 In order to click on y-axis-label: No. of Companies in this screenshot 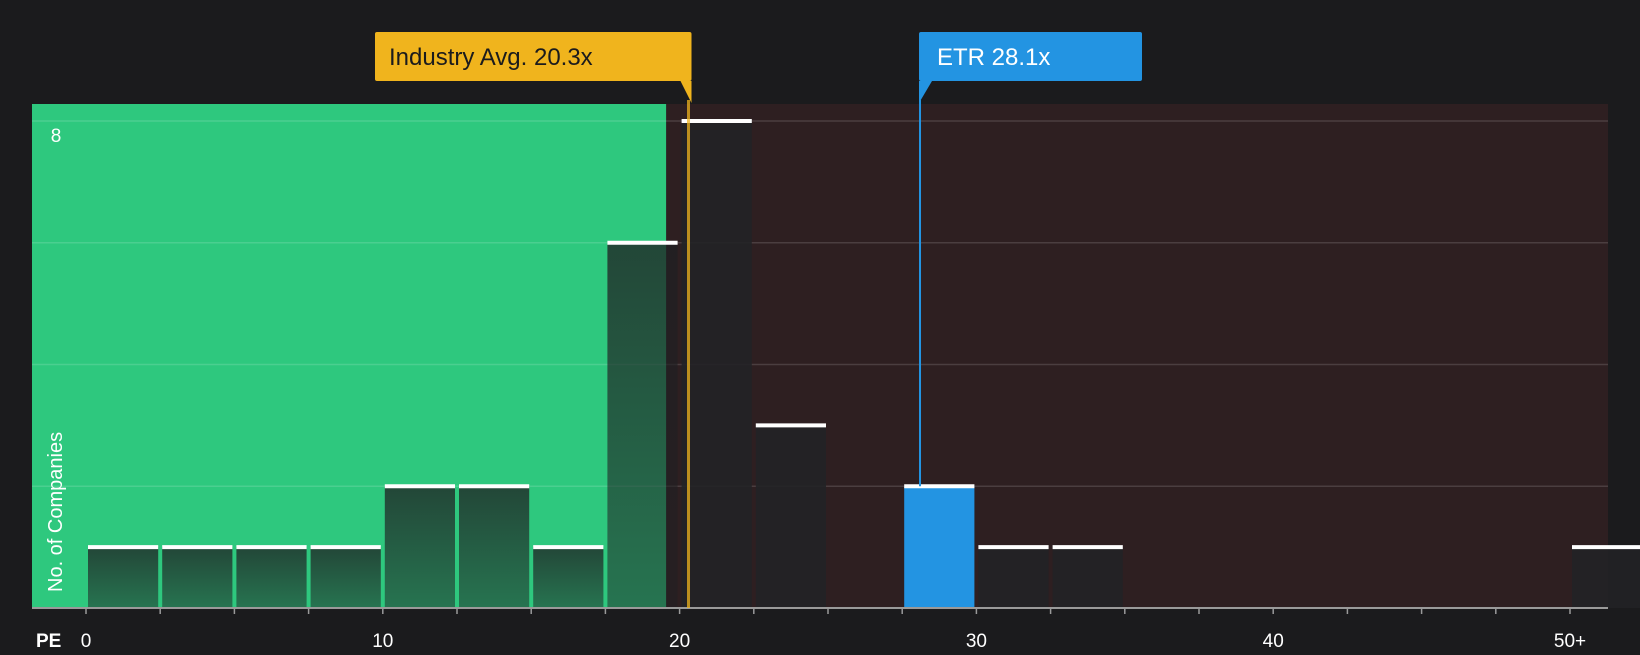, I will do `click(56, 512)`.